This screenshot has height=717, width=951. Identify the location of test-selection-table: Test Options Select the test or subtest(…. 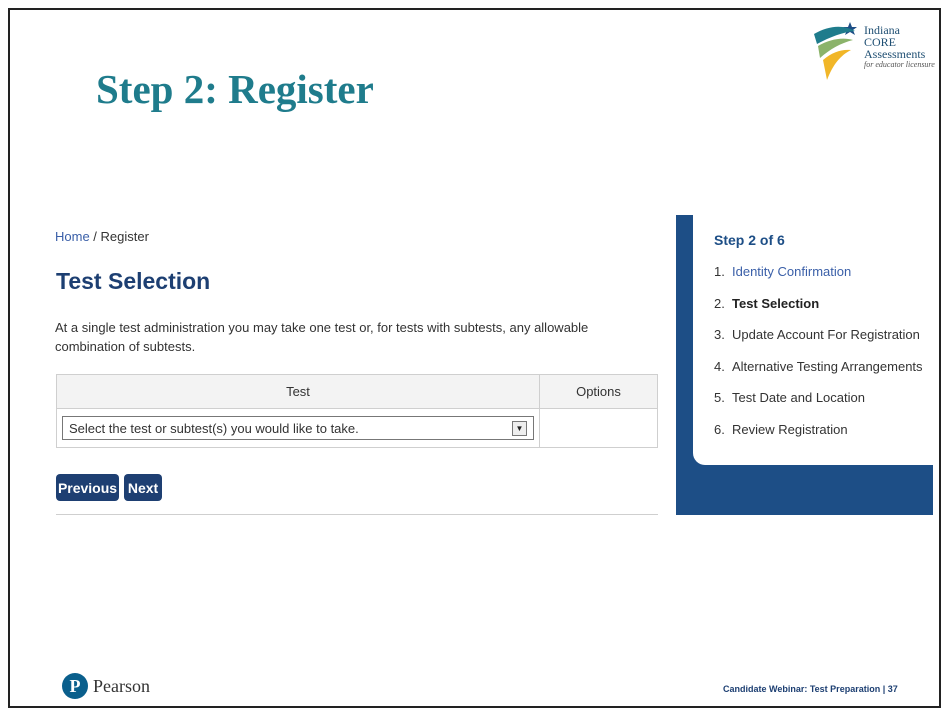
(357, 411).